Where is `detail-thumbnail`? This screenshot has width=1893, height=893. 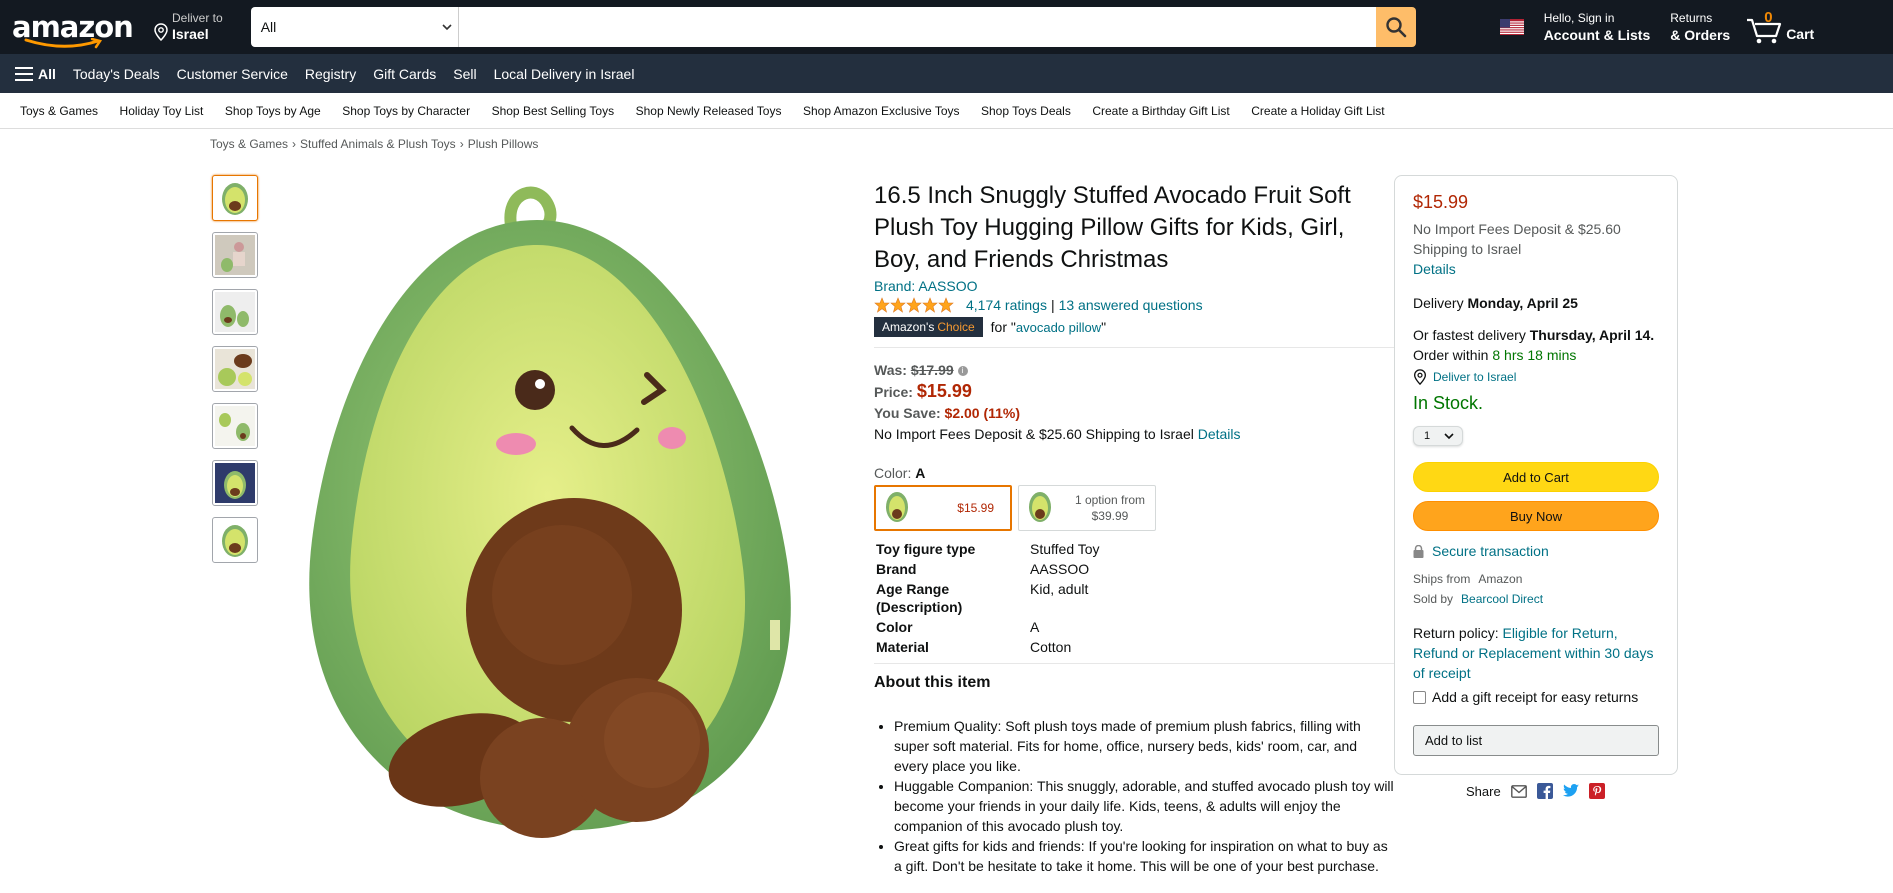 detail-thumbnail is located at coordinates (235, 369).